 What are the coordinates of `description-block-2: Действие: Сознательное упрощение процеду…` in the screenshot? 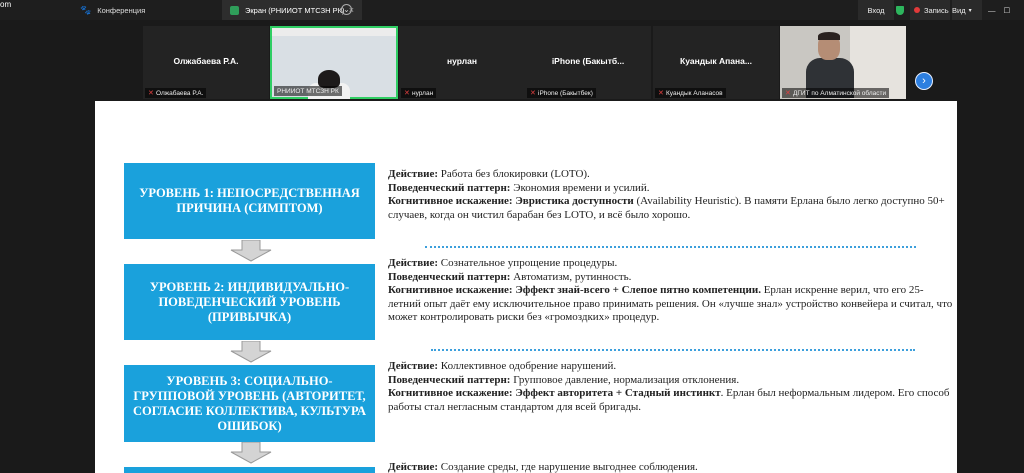 It's located at (670, 291).